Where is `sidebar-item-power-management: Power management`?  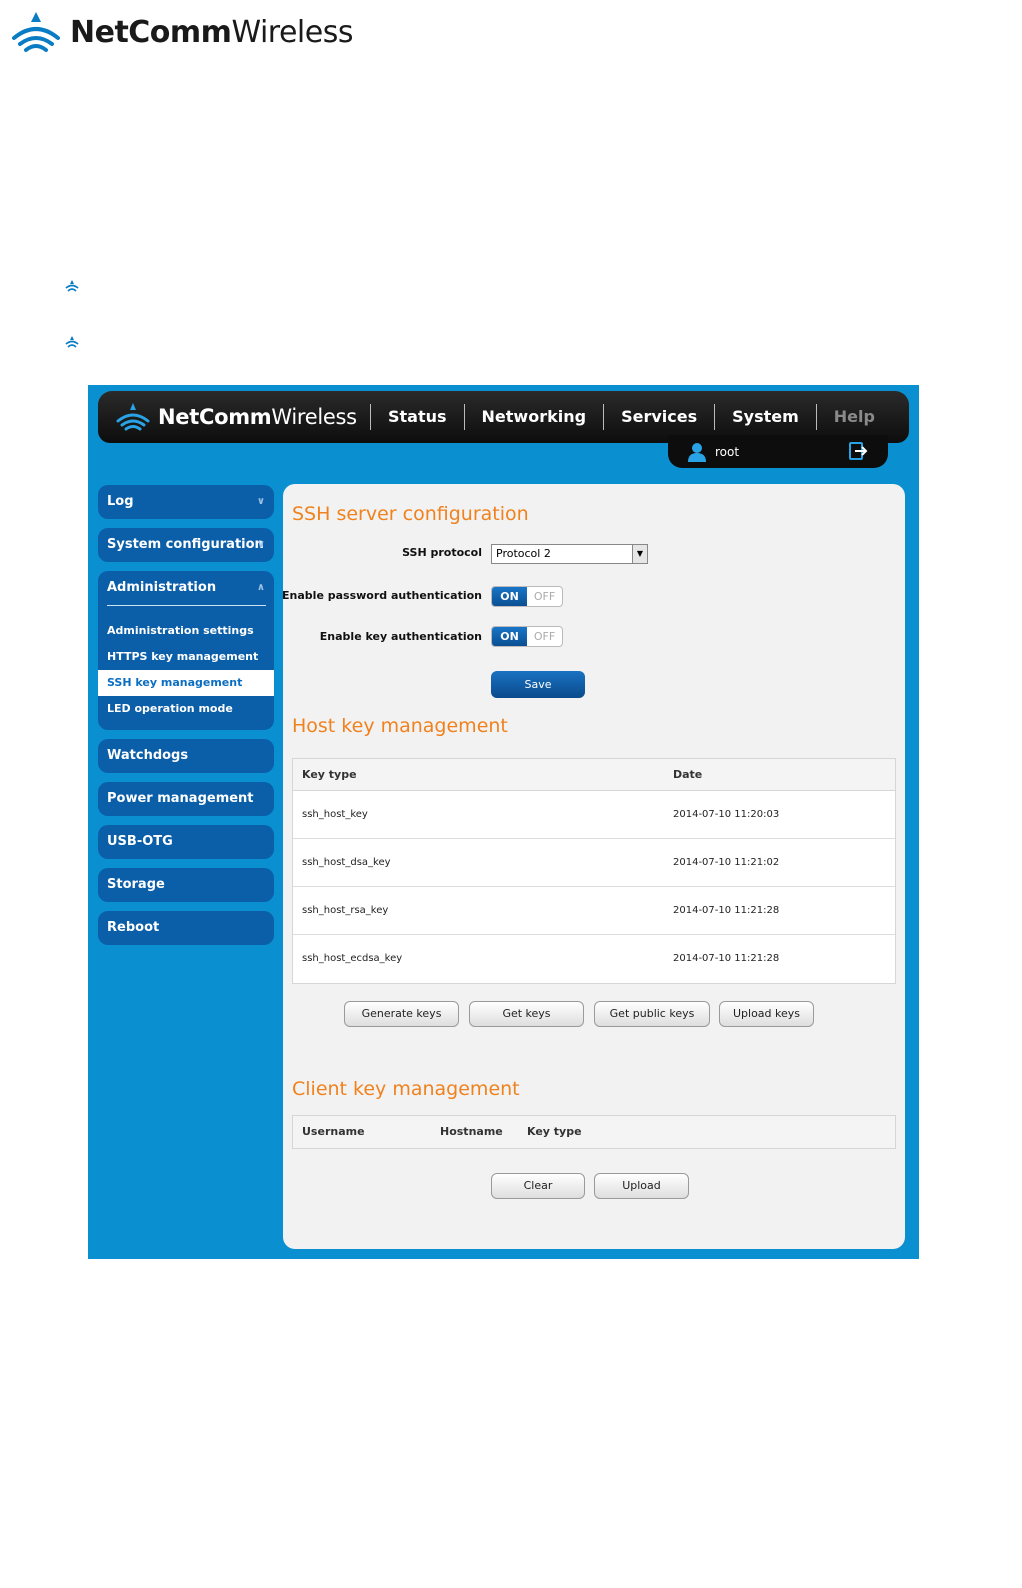
sidebar-item-power-management: Power management is located at coordinates (186, 799).